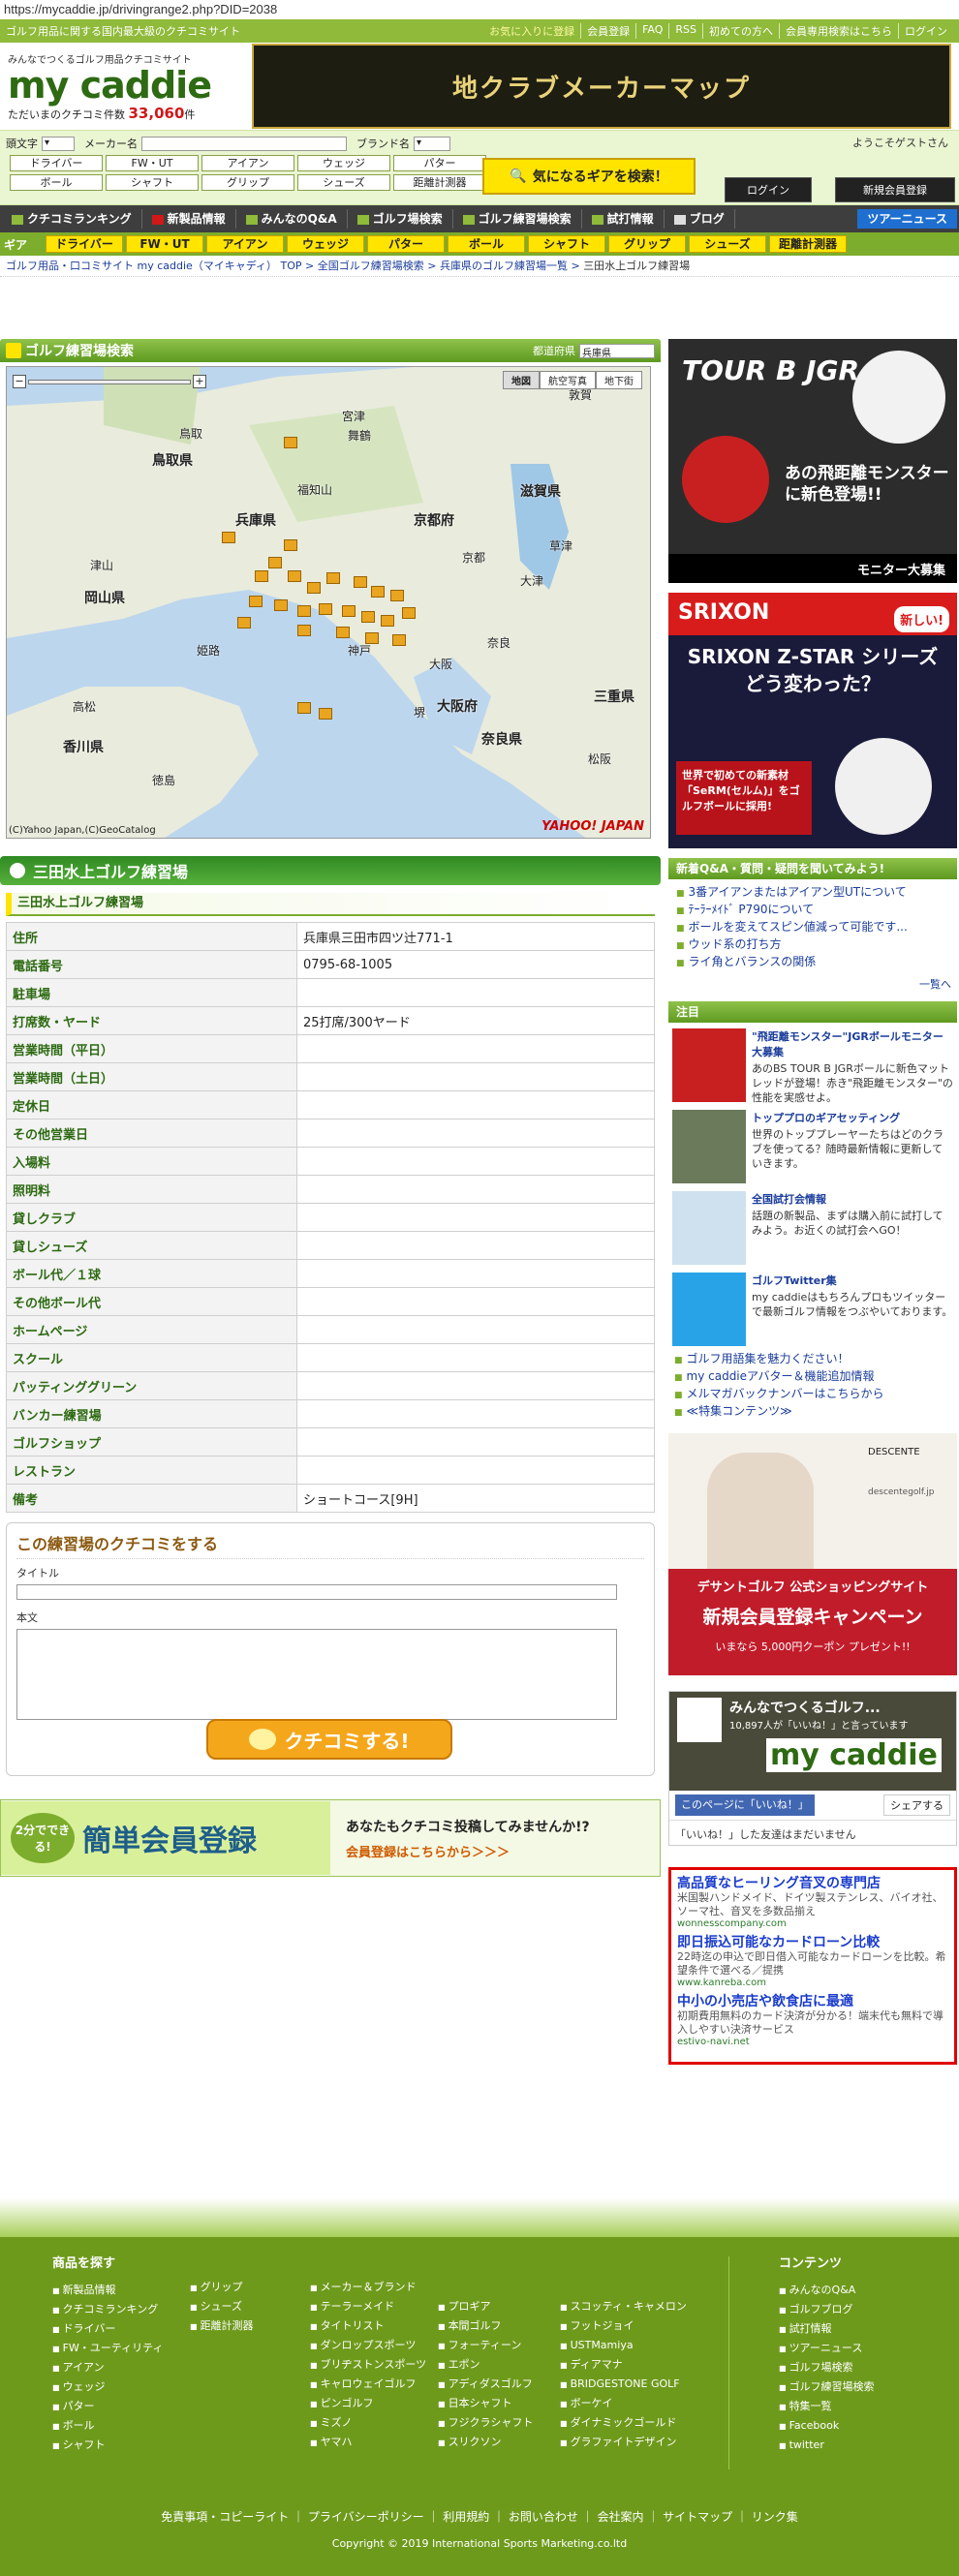 This screenshot has height=2576, width=959. Describe the element at coordinates (827, 2406) in the screenshot. I see `footer-link: 特集一覧` at that location.